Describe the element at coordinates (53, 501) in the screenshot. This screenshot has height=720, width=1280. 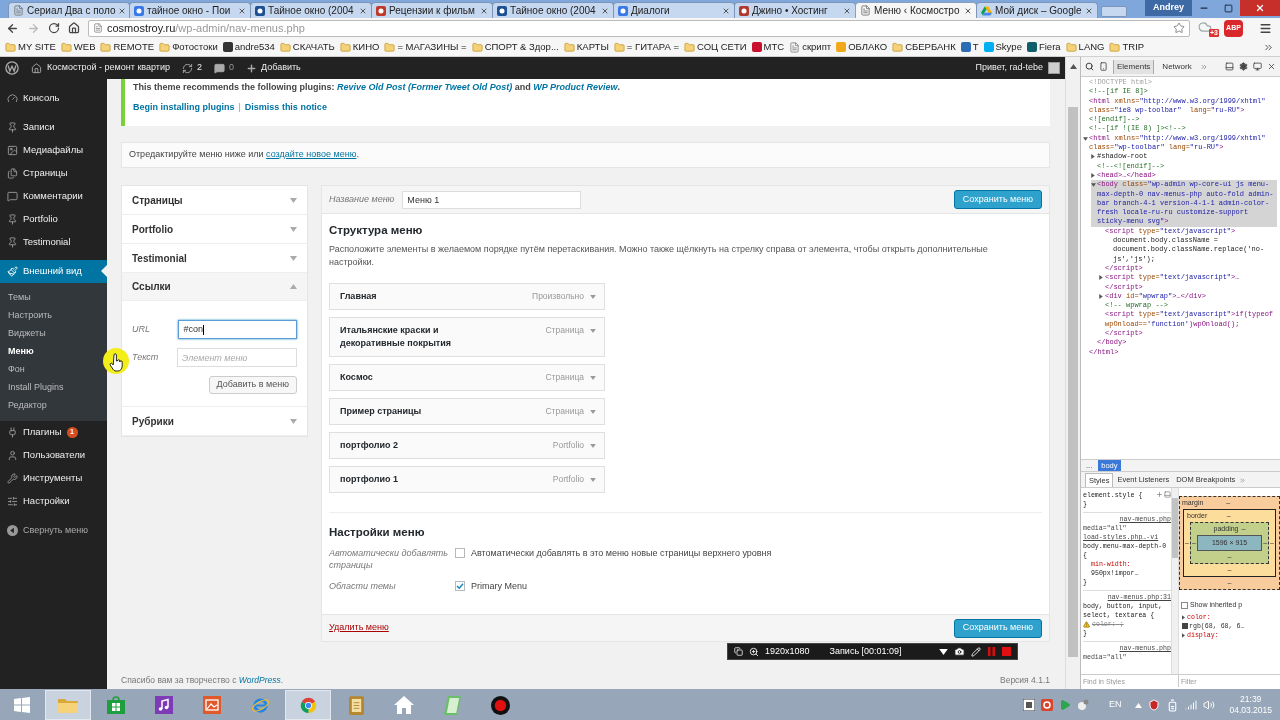
I see `sidebar-item: Настройки` at that location.